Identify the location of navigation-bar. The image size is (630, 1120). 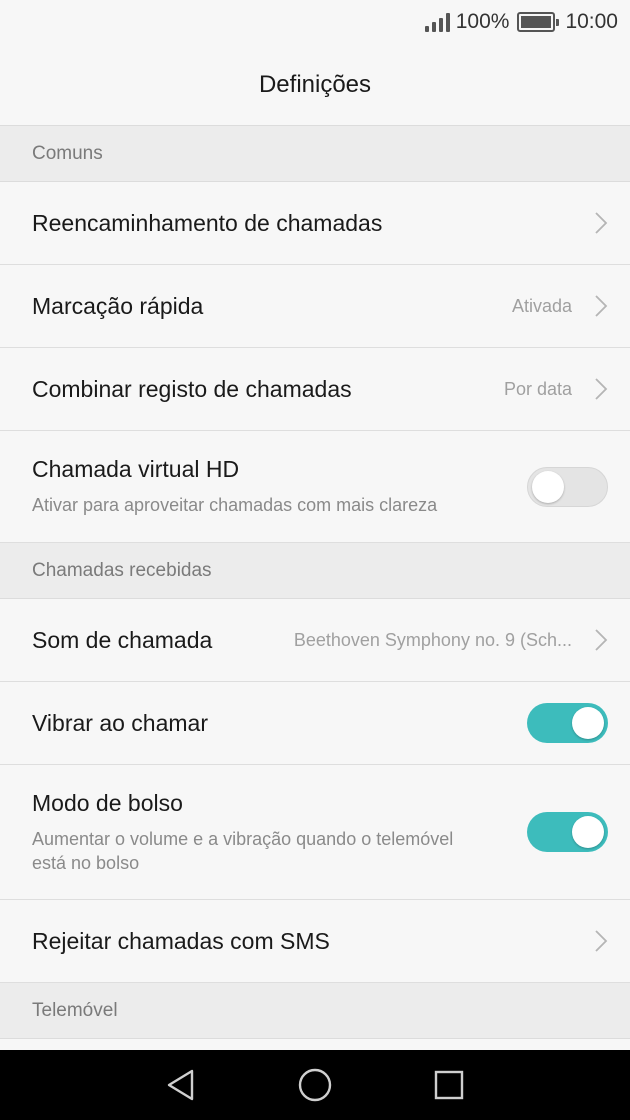
(315, 1085).